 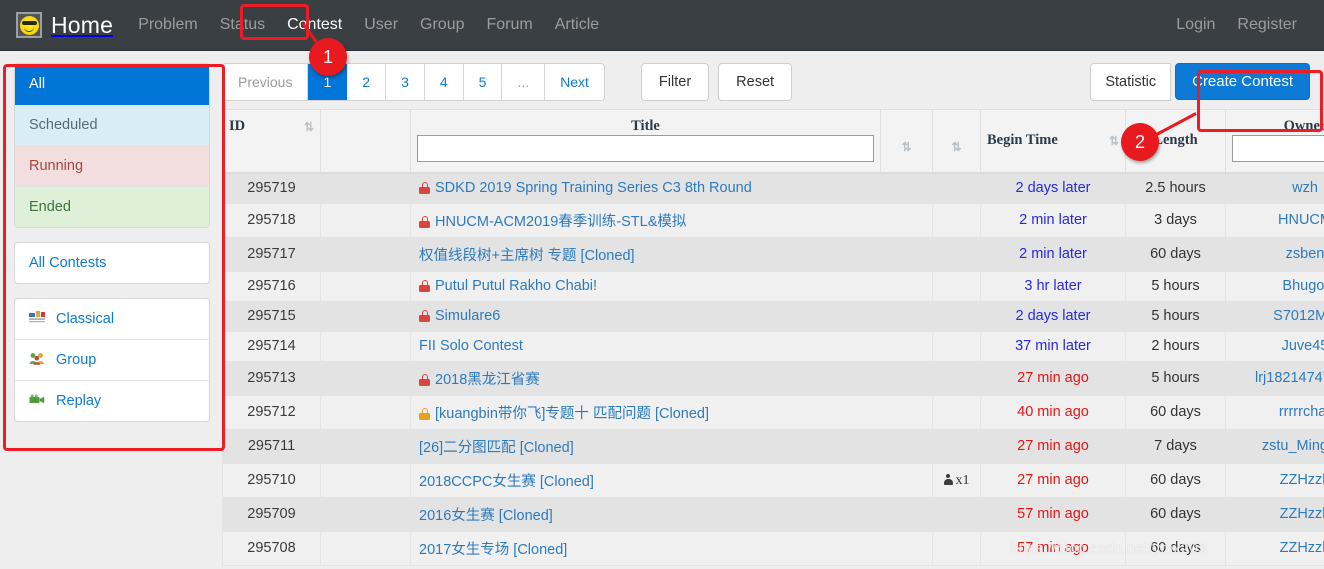 I want to click on owner-link: Bhugol, so click(x=1303, y=286).